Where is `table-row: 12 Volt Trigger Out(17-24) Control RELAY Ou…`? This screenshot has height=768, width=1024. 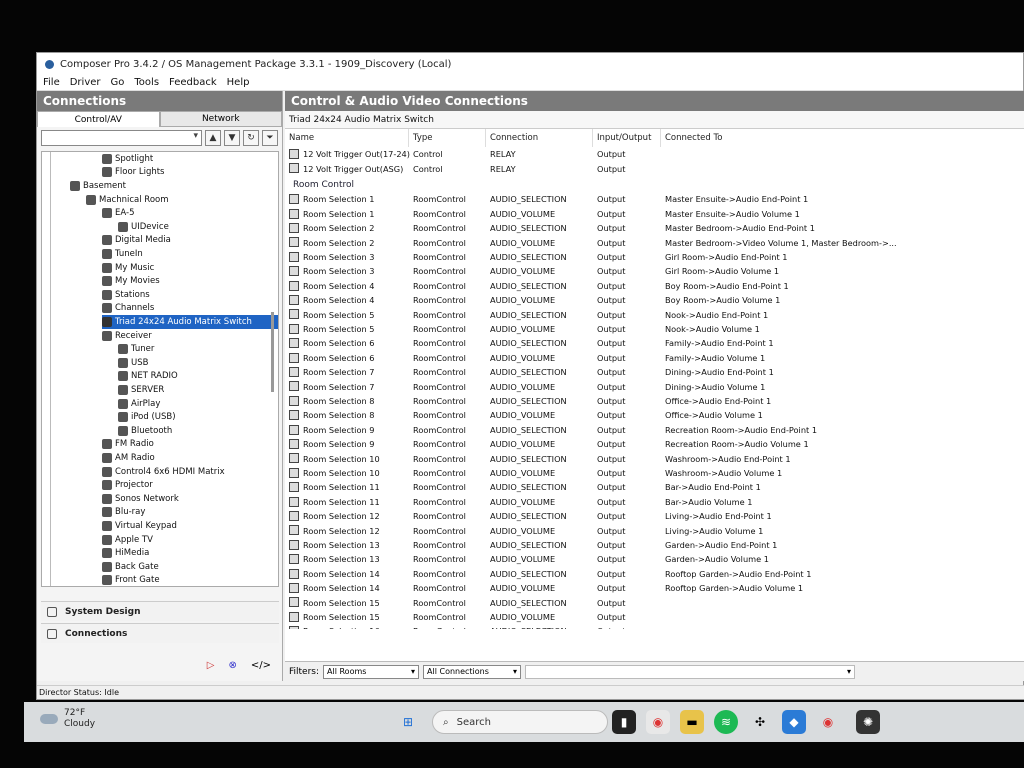
table-row: 12 Volt Trigger Out(17-24) Control RELAY Ou… is located at coordinates (654, 154).